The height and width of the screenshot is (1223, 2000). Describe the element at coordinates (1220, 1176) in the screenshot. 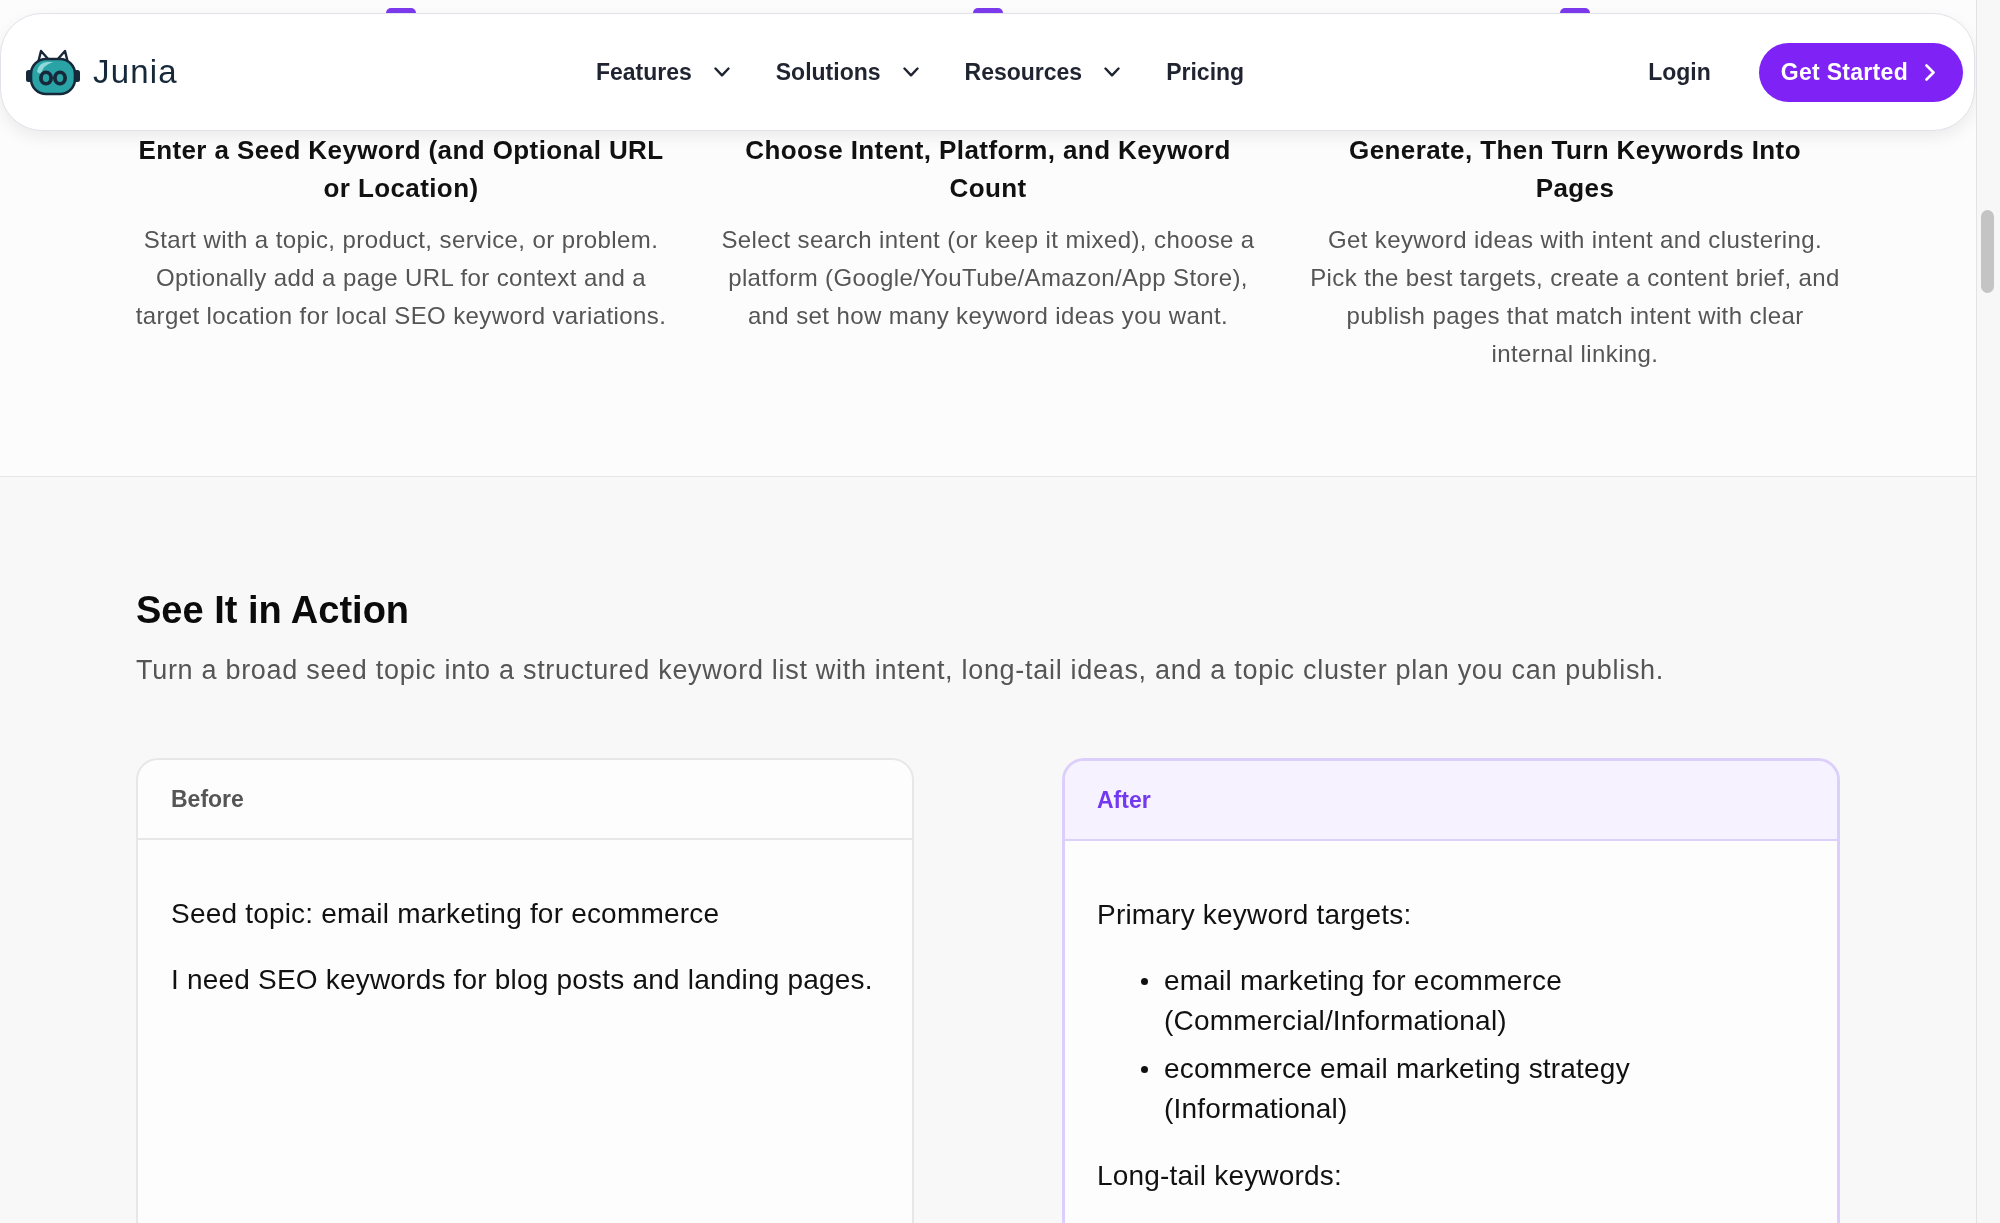

I see `body-text: Long-tail keywords:` at that location.